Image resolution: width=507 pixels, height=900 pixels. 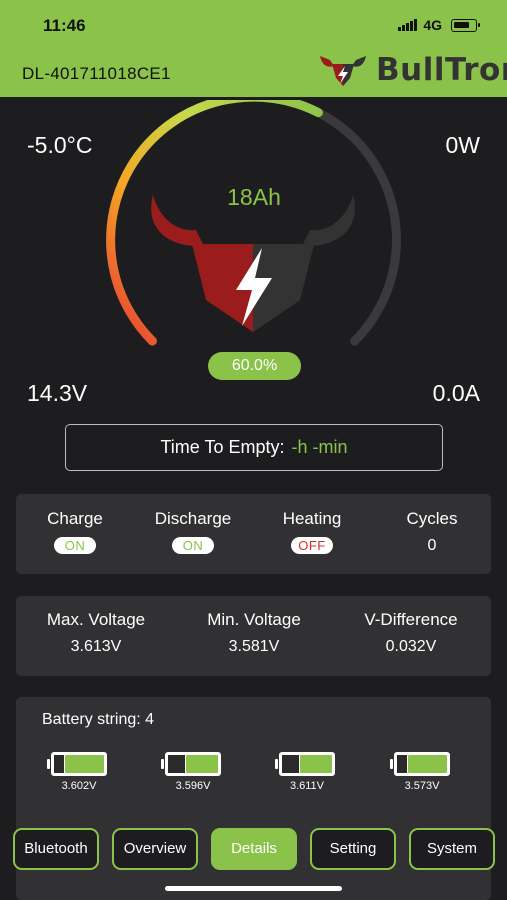 I want to click on bull-logo-icon, so click(x=343, y=71).